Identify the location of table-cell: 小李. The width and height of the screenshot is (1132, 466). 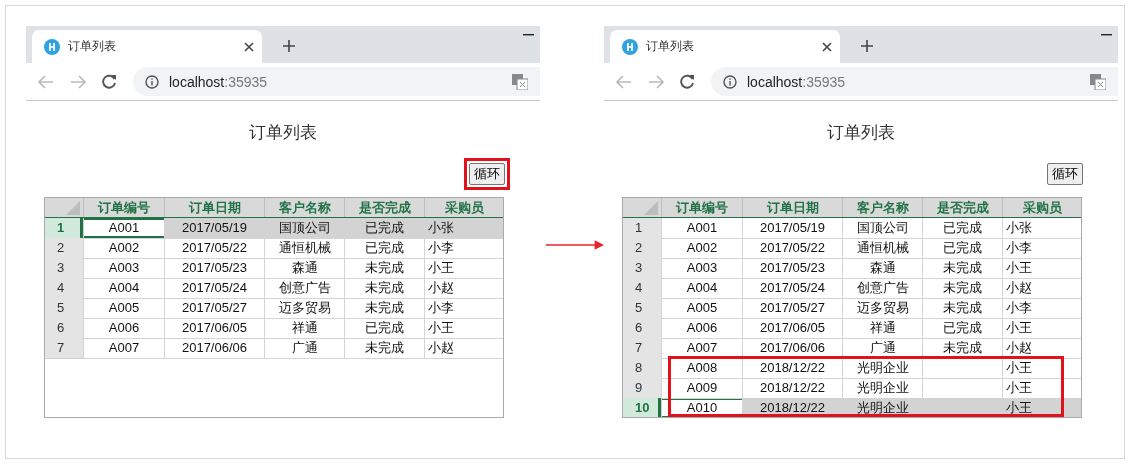
(463, 308).